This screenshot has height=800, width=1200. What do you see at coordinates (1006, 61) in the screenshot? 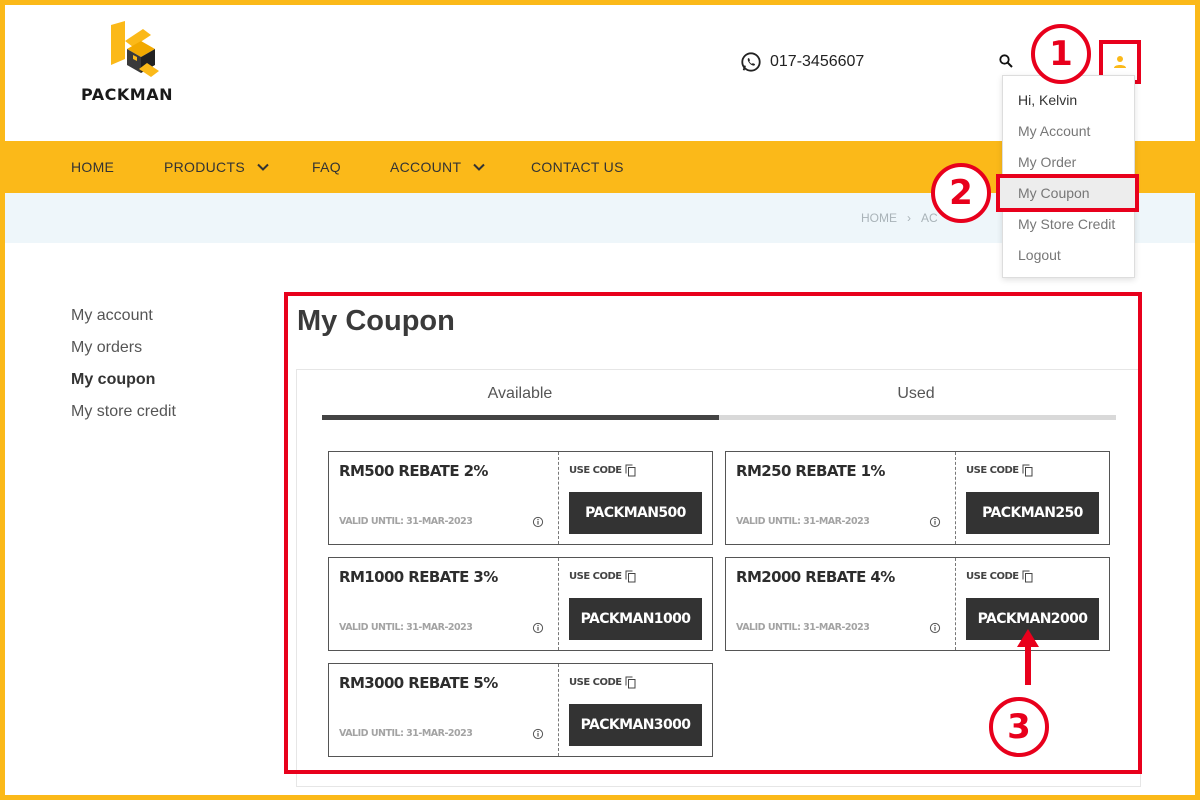
I see `search-icon` at bounding box center [1006, 61].